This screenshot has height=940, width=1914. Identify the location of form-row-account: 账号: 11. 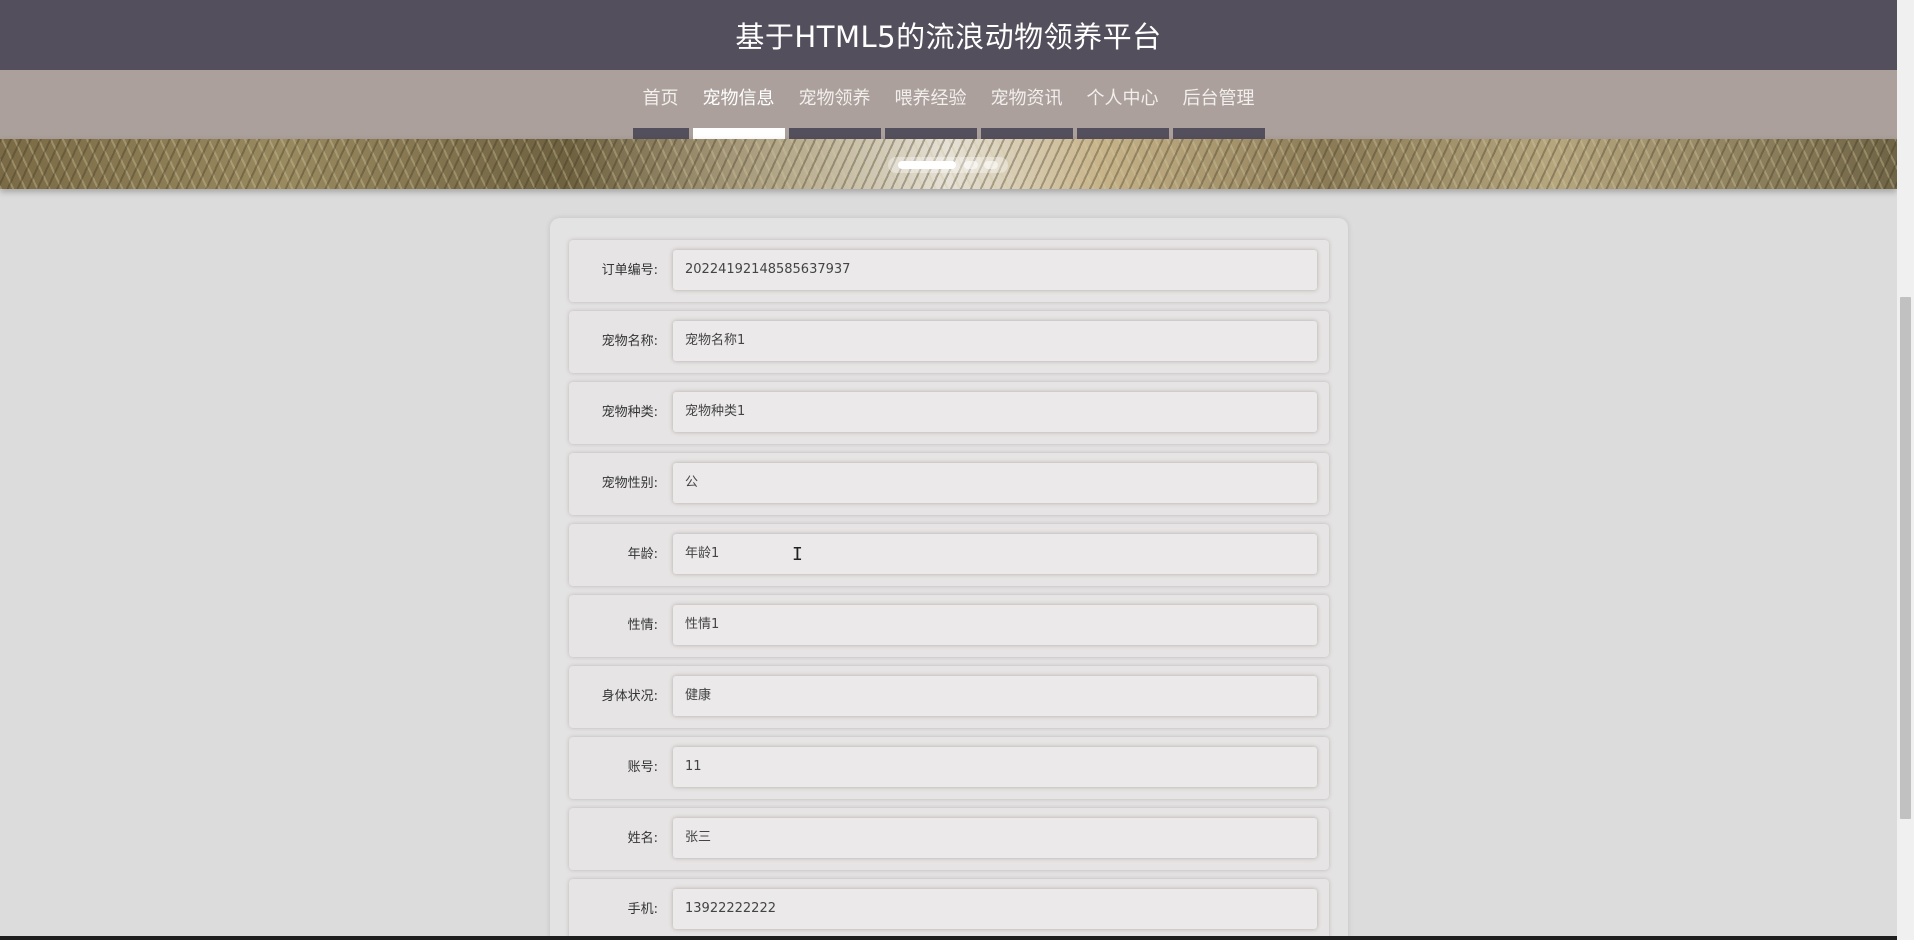
(949, 768).